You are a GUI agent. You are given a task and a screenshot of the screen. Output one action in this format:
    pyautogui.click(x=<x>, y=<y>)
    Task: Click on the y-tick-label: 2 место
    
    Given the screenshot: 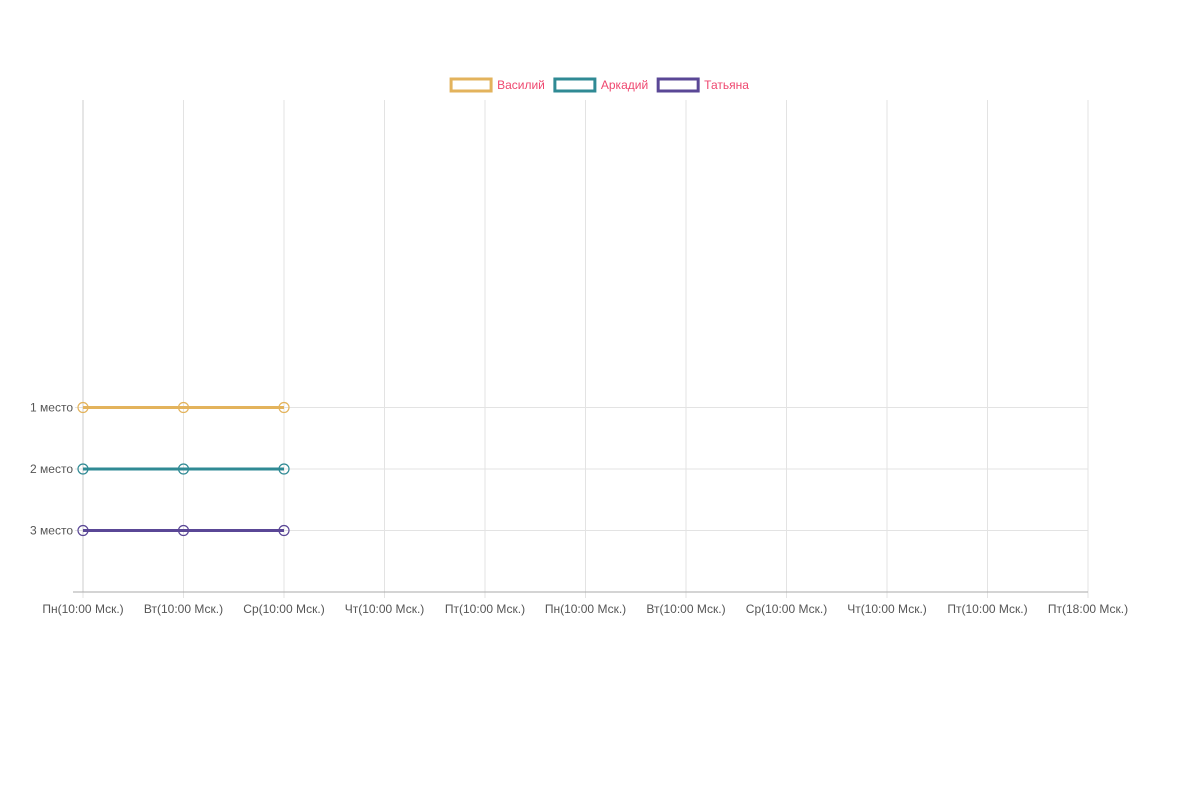 What is the action you would take?
    pyautogui.click(x=51, y=469)
    